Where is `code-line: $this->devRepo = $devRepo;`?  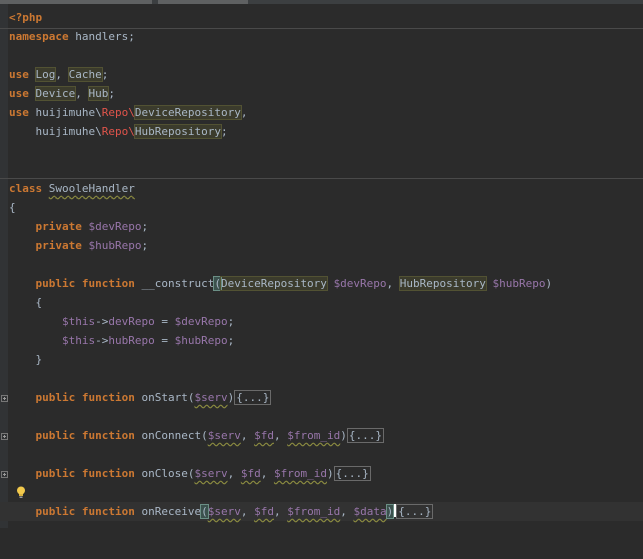
code-line: $this->devRepo = $devRepo; is located at coordinates (321, 321).